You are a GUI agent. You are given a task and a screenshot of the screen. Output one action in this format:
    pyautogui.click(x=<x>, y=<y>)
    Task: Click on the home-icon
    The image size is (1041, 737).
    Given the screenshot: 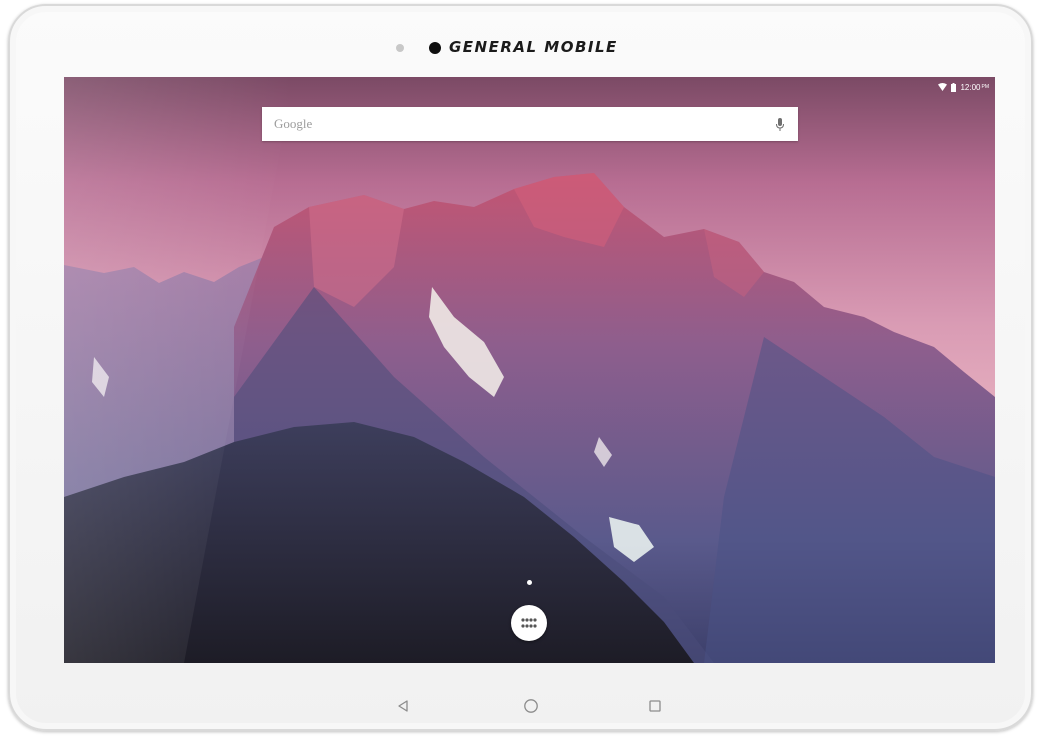 What is the action you would take?
    pyautogui.click(x=531, y=706)
    